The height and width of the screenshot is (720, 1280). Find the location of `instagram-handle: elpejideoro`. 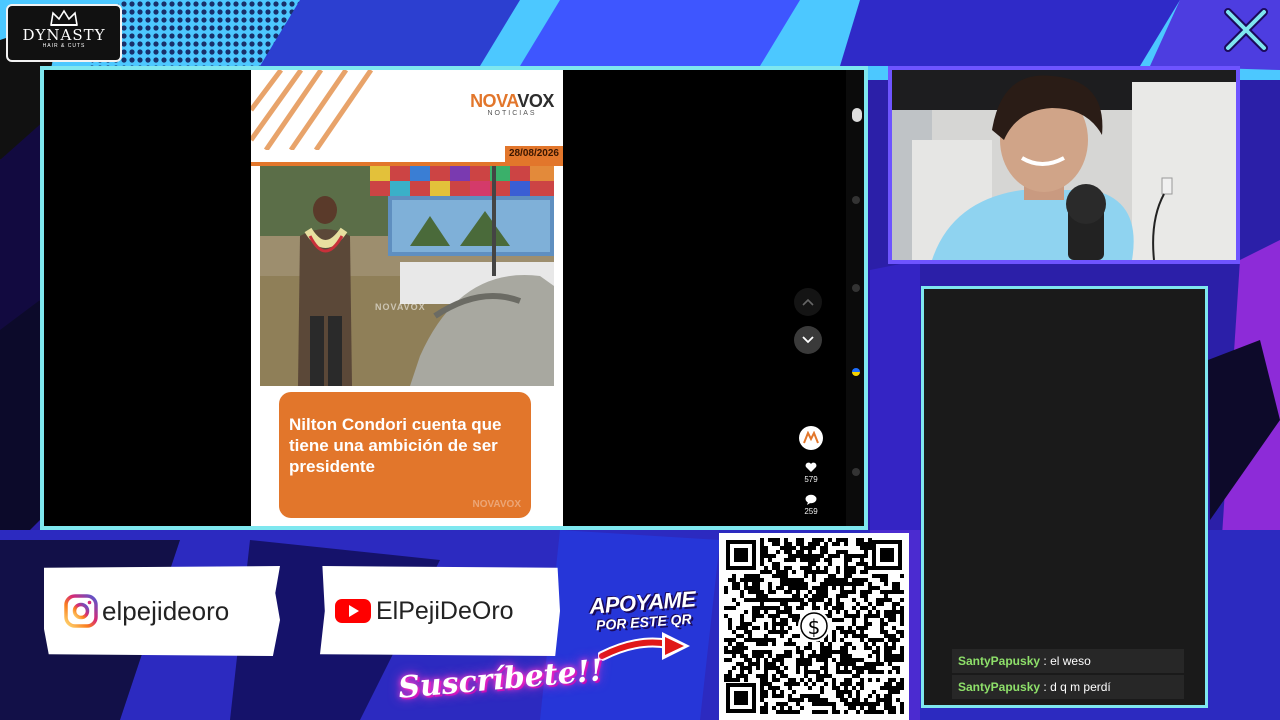

instagram-handle: elpejideoro is located at coordinates (166, 610).